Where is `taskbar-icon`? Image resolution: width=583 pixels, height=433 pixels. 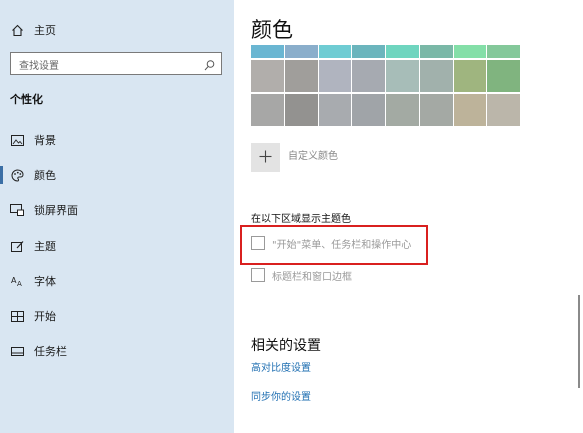
taskbar-icon is located at coordinates (17, 351).